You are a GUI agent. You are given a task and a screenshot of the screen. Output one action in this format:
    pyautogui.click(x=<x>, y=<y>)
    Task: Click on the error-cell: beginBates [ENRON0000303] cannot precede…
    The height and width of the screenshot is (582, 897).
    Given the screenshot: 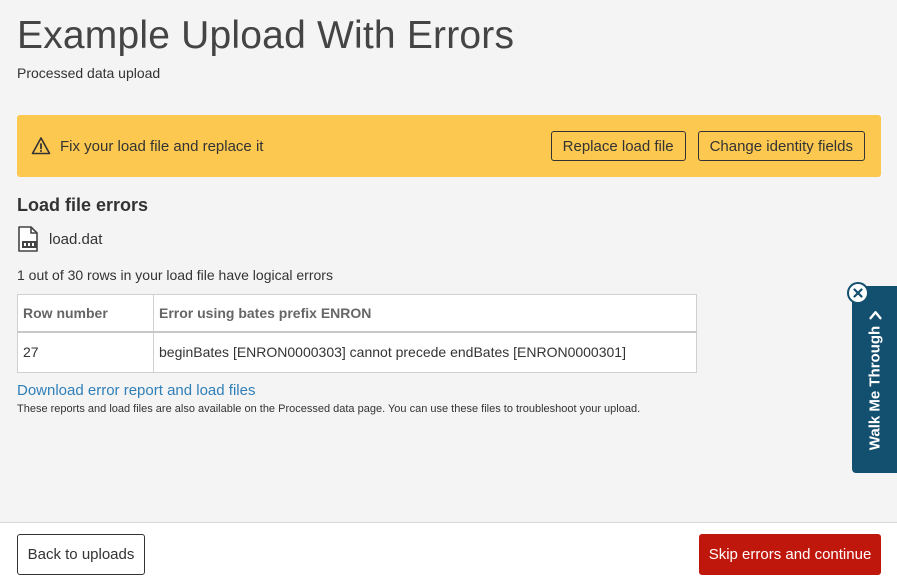 What is the action you would take?
    pyautogui.click(x=425, y=352)
    